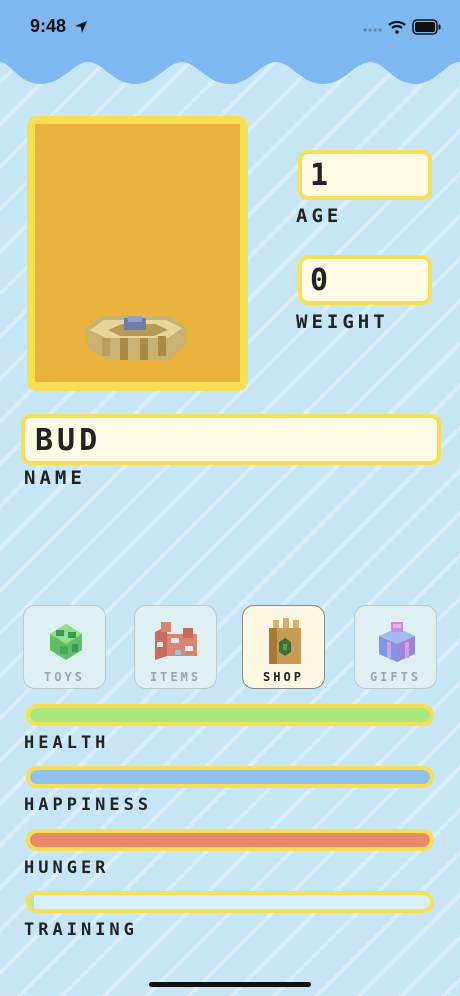  Describe the element at coordinates (230, 984) in the screenshot. I see `home-indicator` at that location.